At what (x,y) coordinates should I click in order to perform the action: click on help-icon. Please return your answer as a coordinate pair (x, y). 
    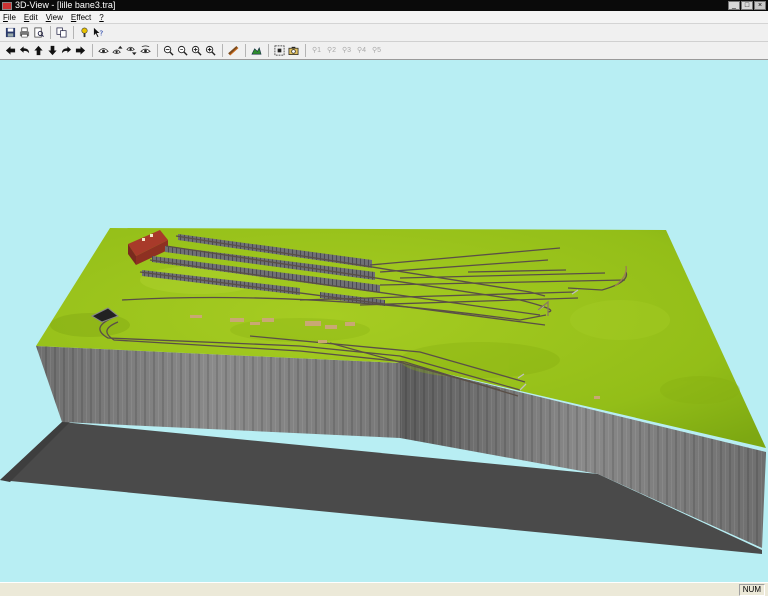
    Looking at the image, I should click on (84, 33).